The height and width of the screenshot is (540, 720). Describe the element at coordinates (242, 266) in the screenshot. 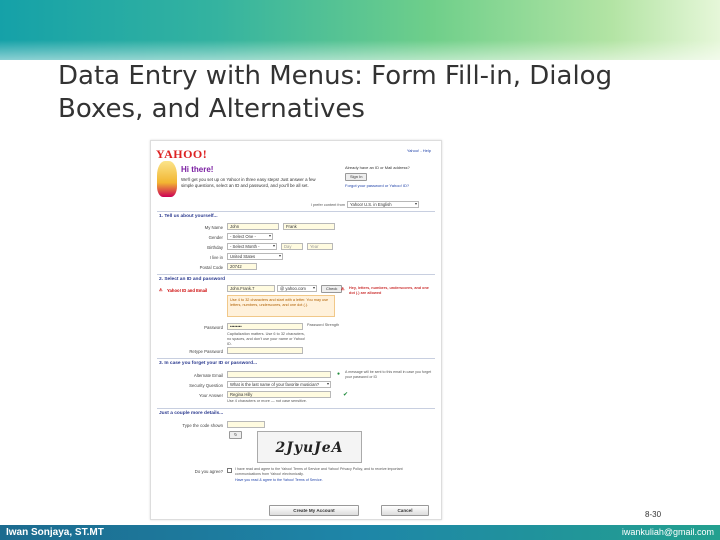

I see `postal-input: 20742` at that location.